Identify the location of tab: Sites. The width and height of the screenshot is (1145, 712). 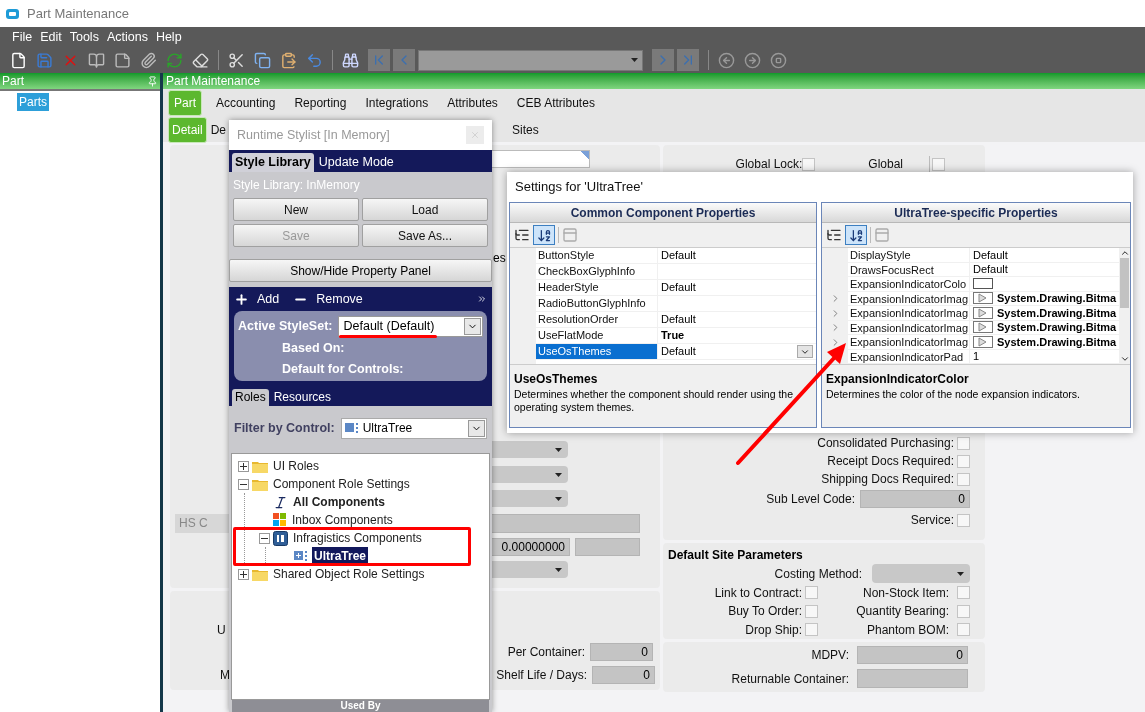
(525, 129).